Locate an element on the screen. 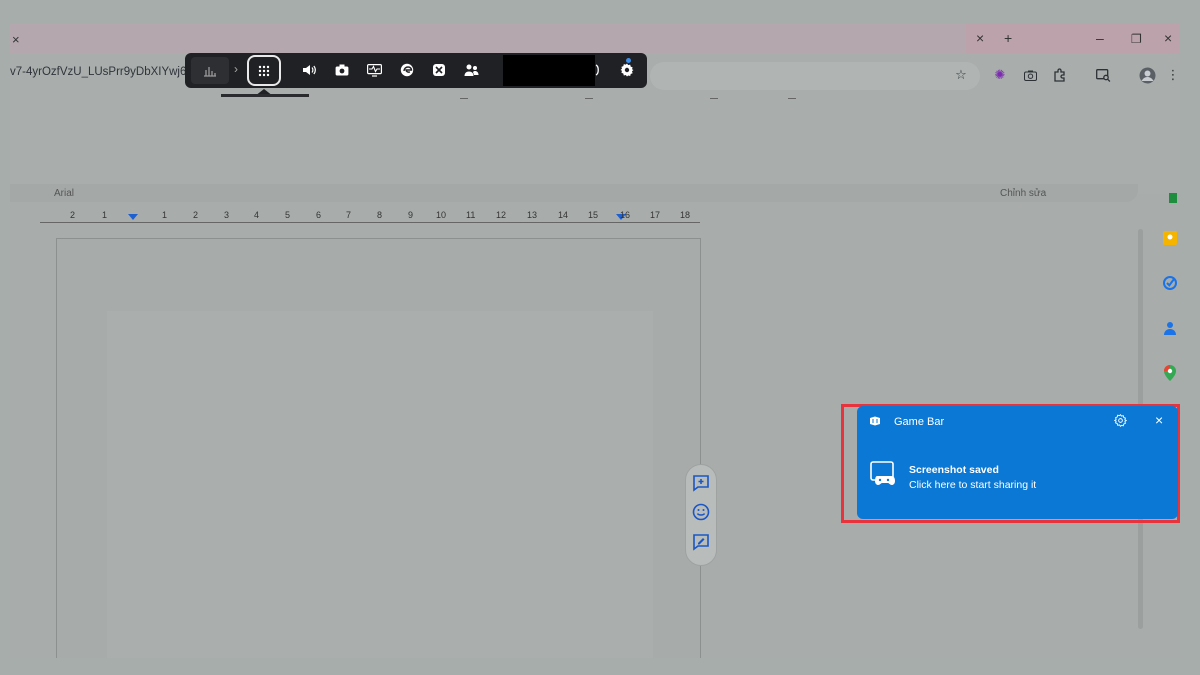 The image size is (1200, 675). toast-body: Click here to start sharing it is located at coordinates (973, 485).